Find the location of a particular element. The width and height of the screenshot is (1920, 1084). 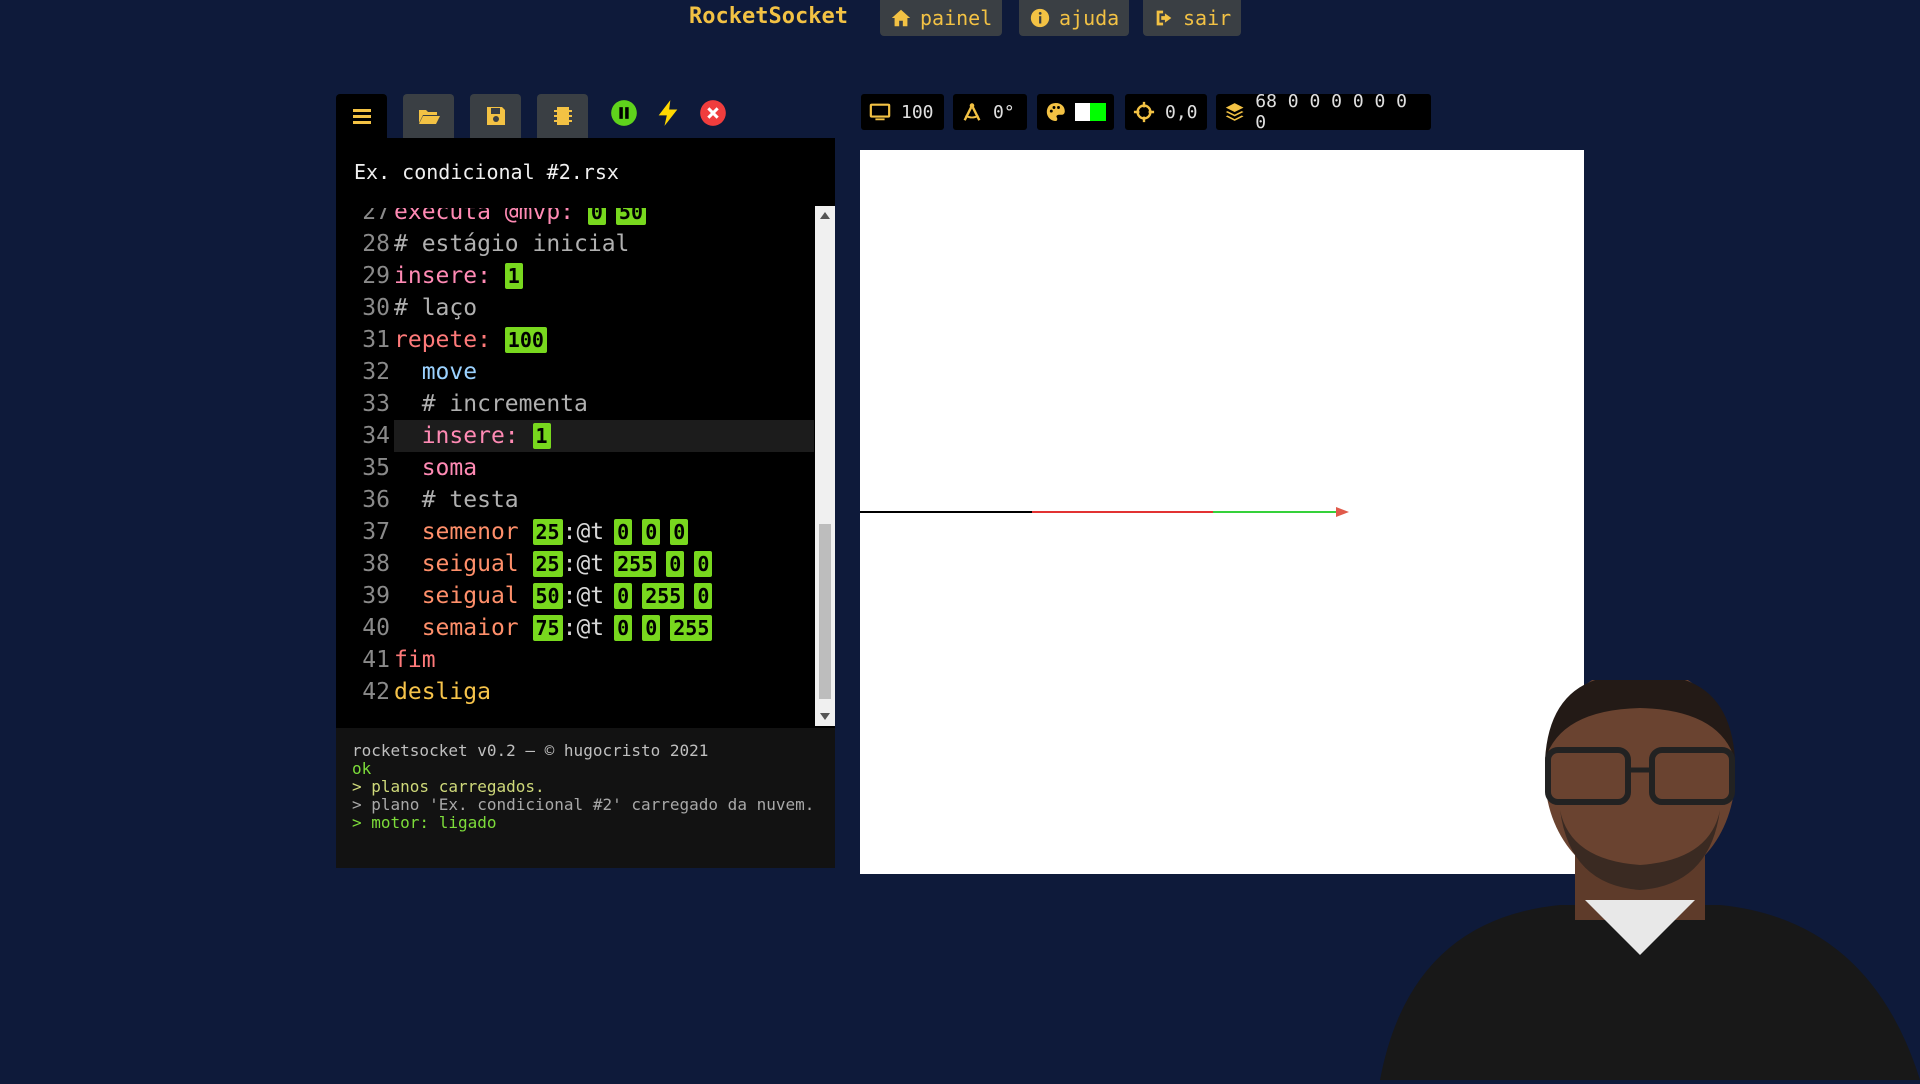

code-line: 42 desliga is located at coordinates (426, 692).